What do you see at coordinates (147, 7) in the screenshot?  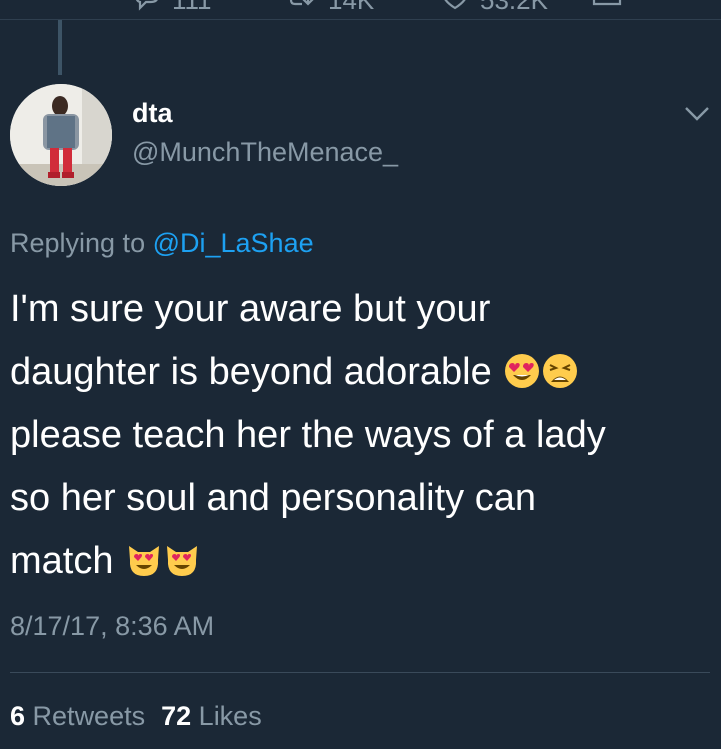 I see `reply-icon` at bounding box center [147, 7].